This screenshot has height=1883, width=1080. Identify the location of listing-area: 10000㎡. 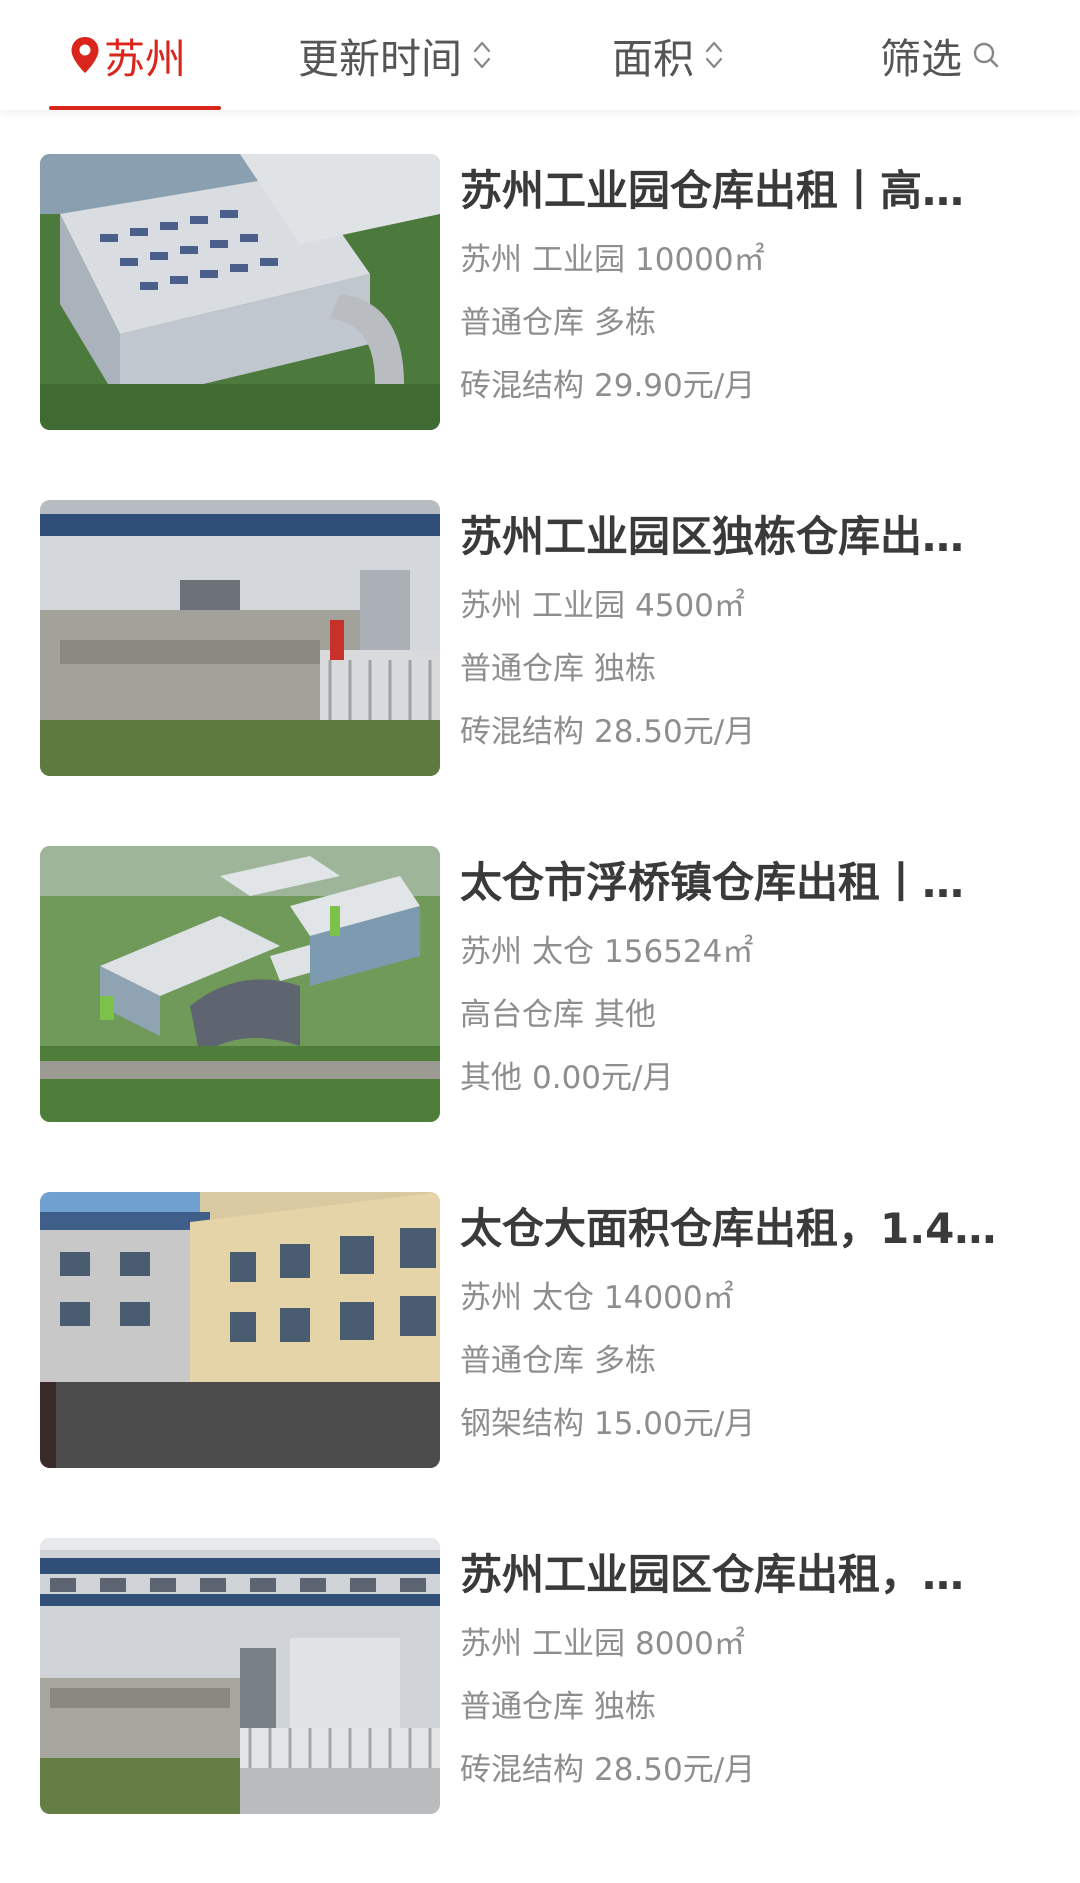
(700, 260).